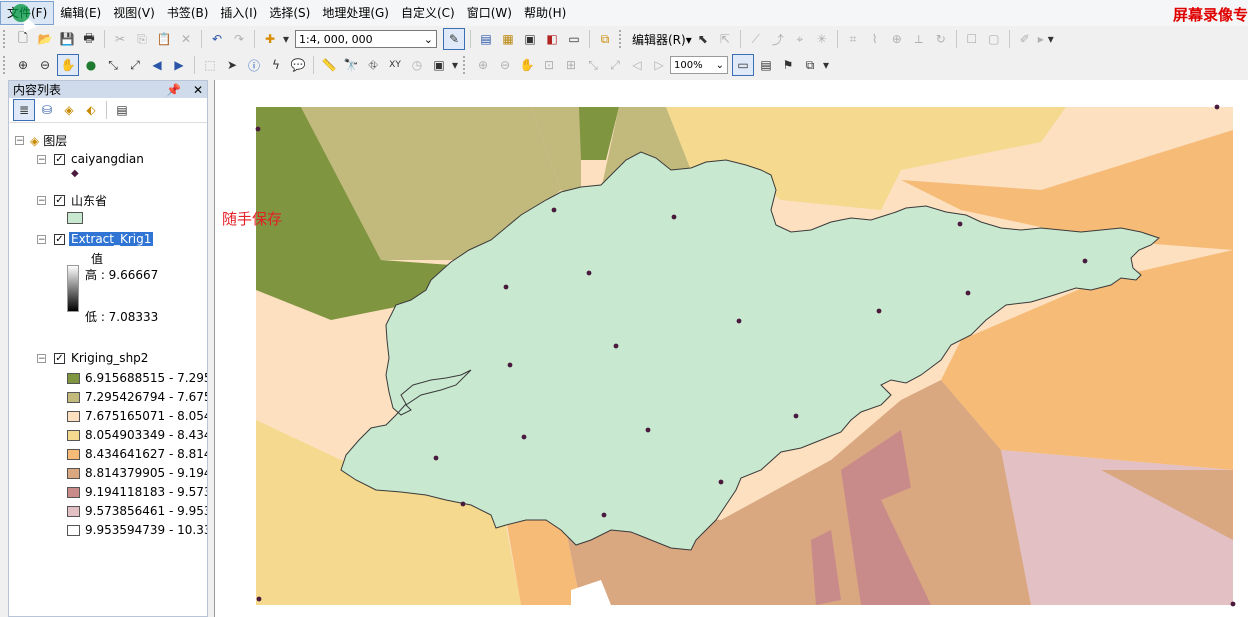 Image resolution: width=1248 pixels, height=617 pixels. Describe the element at coordinates (298, 65) in the screenshot. I see `html-popup-icon: 💬` at that location.